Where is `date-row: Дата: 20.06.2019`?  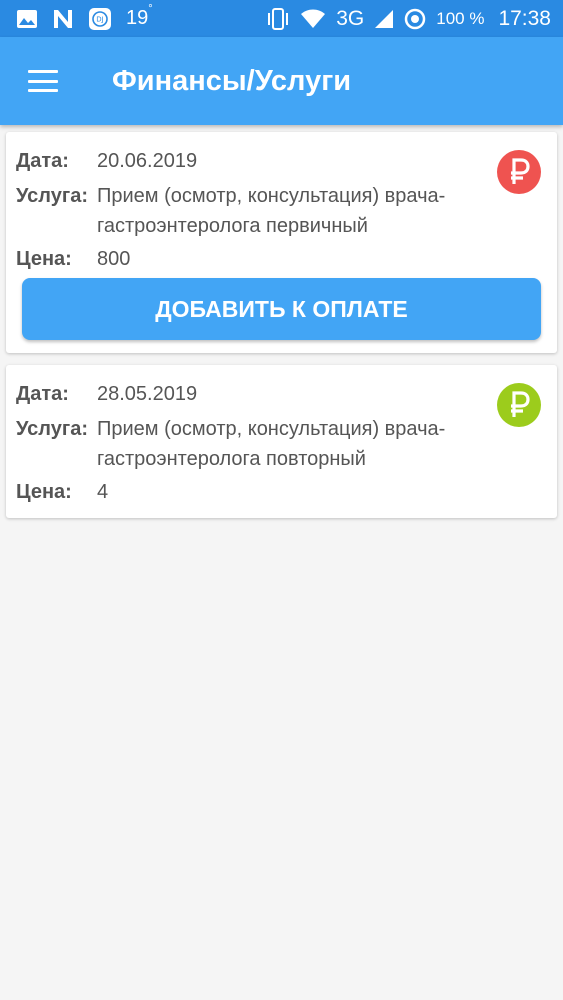
date-row: Дата: 20.06.2019 is located at coordinates (251, 161).